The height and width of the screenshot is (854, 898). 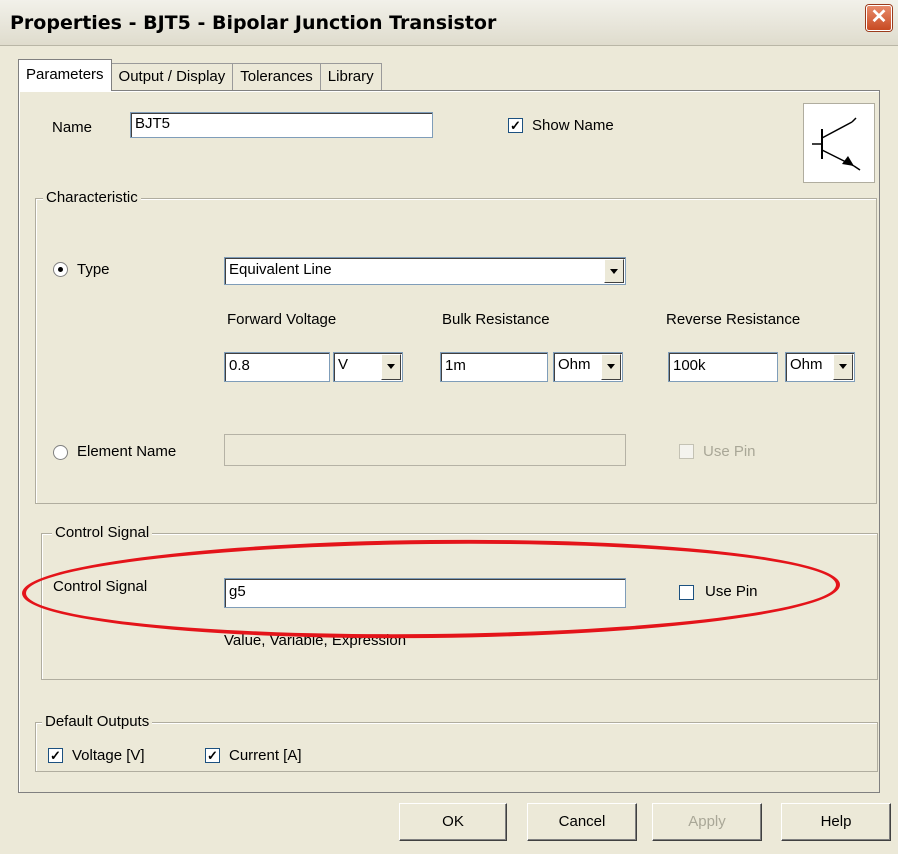 I want to click on bulk-resistance-unit-select: Ohm, so click(x=588, y=367).